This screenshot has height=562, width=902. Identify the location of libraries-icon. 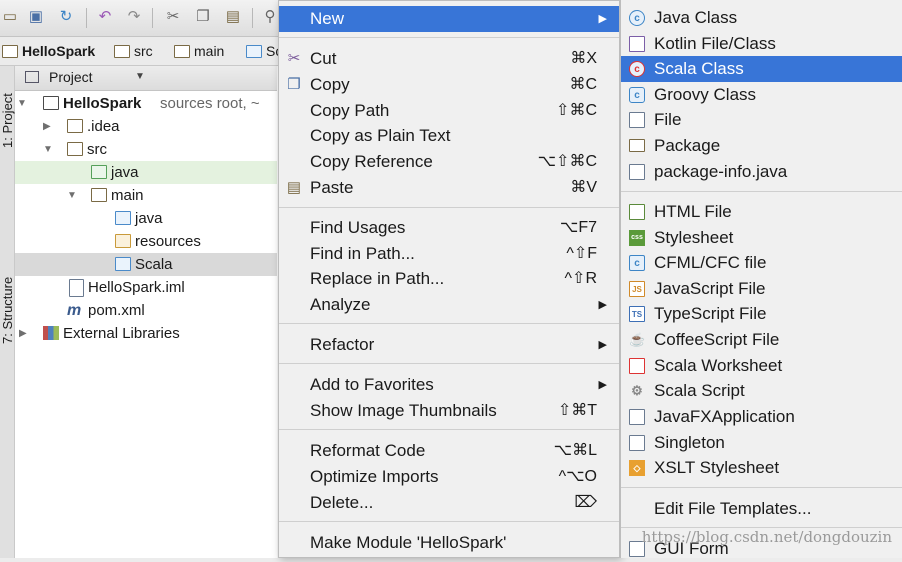
(51, 333).